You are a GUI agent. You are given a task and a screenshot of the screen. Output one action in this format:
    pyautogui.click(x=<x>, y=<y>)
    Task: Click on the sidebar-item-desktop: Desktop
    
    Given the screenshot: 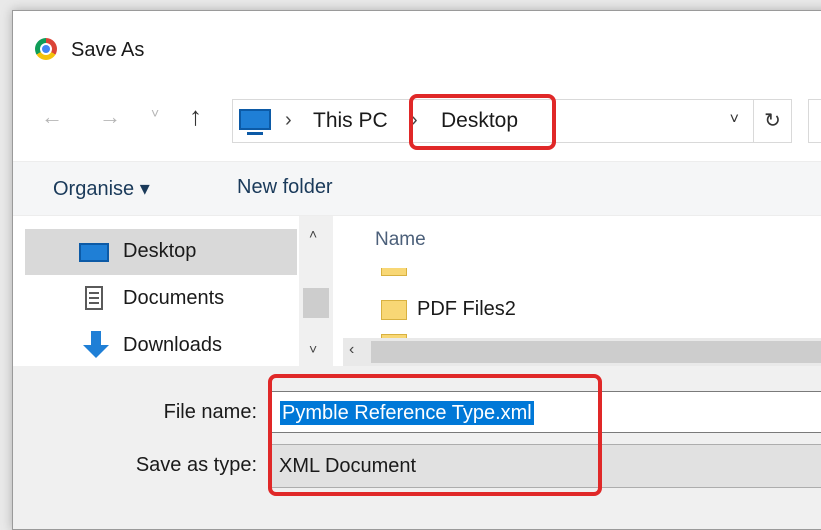 What is the action you would take?
    pyautogui.click(x=161, y=252)
    